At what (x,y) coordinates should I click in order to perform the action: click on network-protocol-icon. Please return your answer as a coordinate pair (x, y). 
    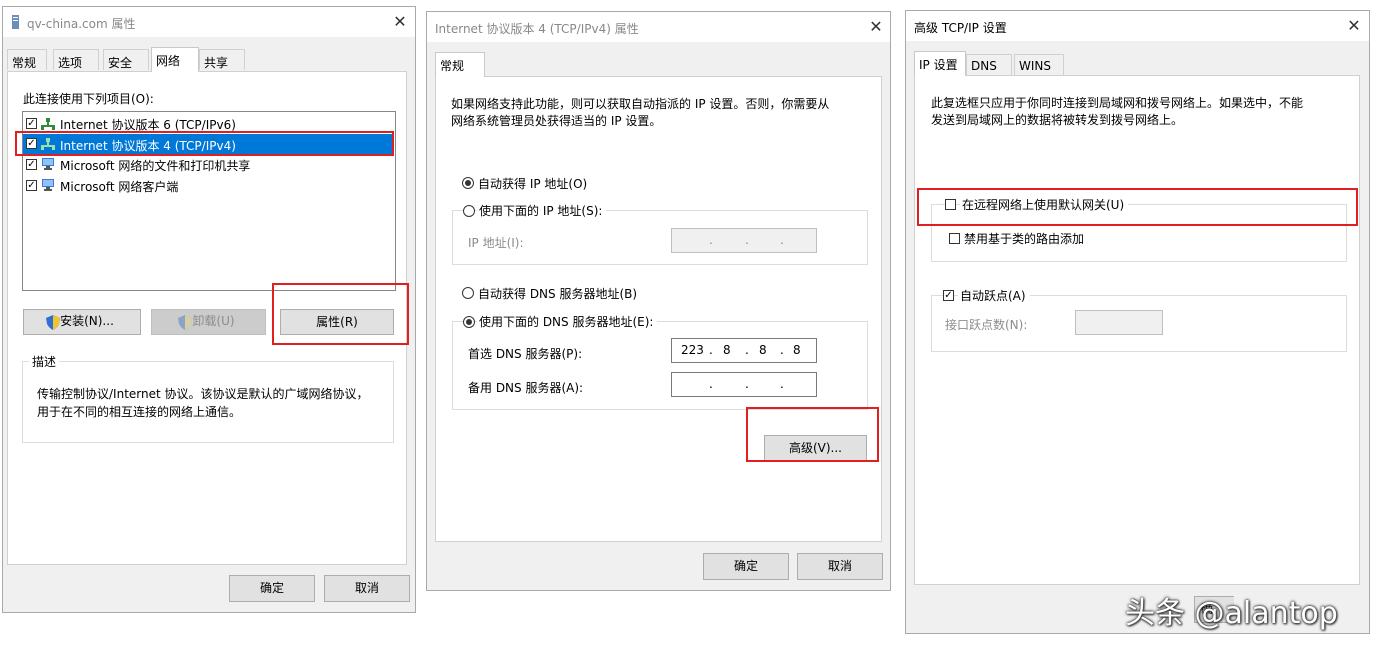
    Looking at the image, I should click on (48, 124).